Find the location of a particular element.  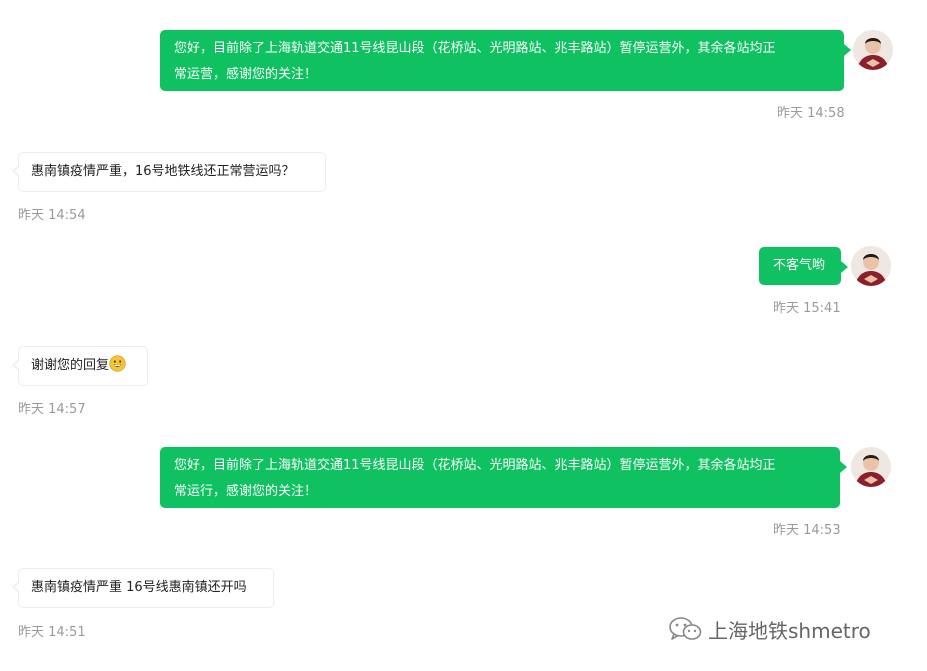

watermark-text: 上海地铁shmetro is located at coordinates (789, 630).